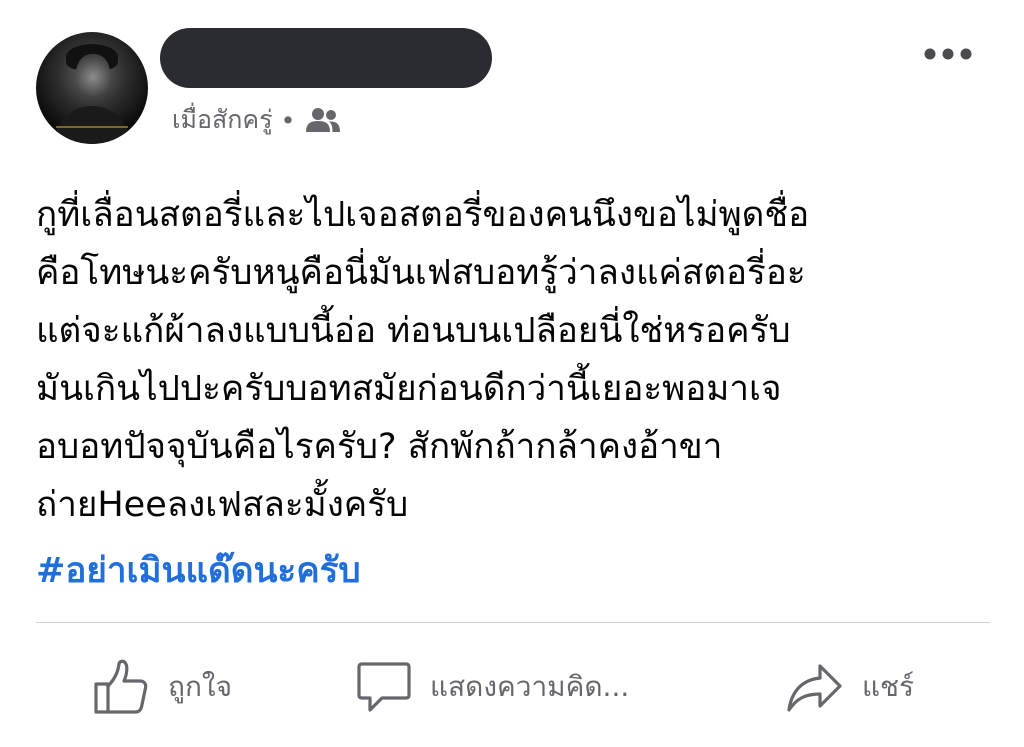 The width and height of the screenshot is (1024, 747). I want to click on like-label: ถูกใจ, so click(200, 686).